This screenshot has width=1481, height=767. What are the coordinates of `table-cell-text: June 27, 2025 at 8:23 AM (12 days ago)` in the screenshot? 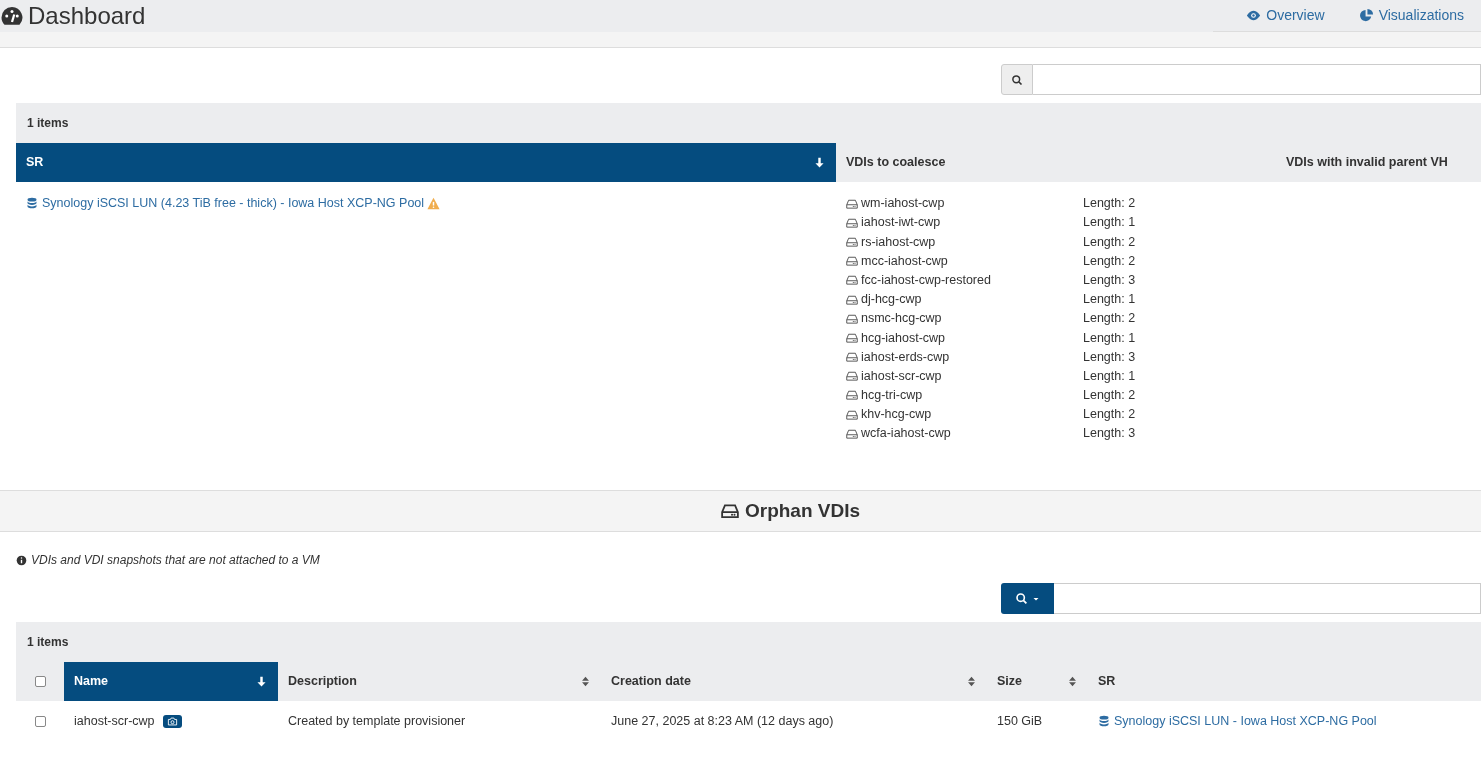 It's located at (722, 721).